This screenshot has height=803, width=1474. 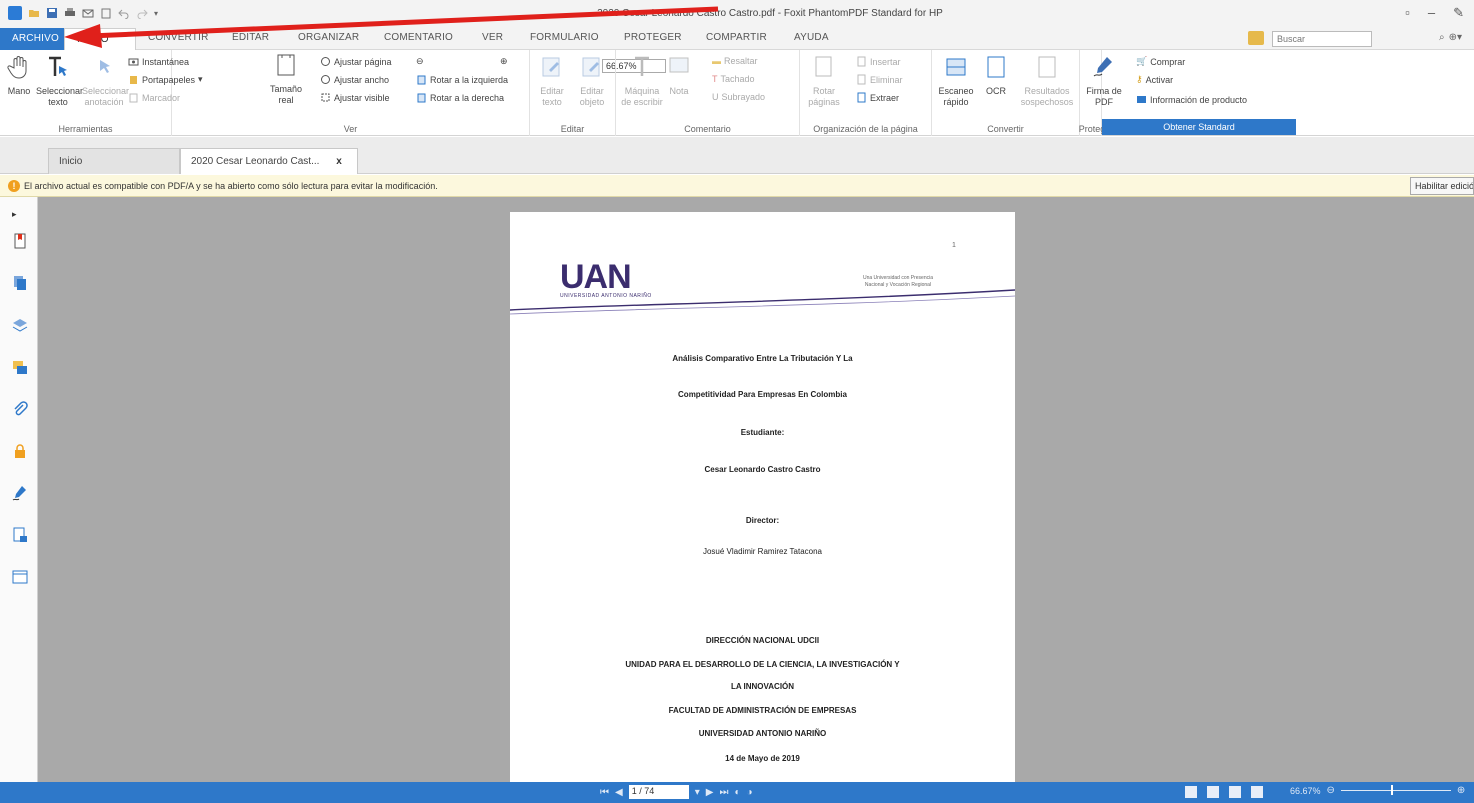 What do you see at coordinates (1213, 792) in the screenshot?
I see `continuous-page-icon` at bounding box center [1213, 792].